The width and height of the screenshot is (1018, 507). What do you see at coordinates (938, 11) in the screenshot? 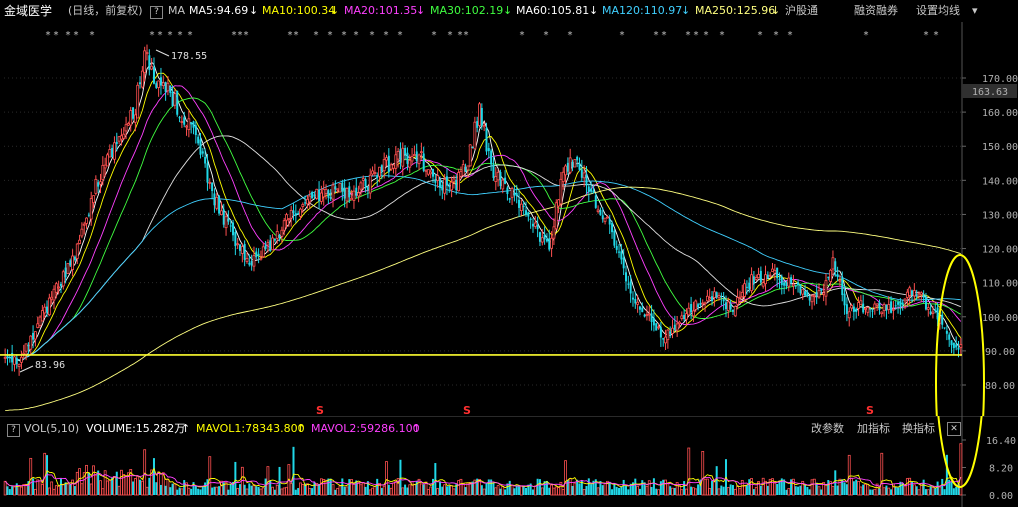
I see `set-ma-button: 设置均线` at bounding box center [938, 11].